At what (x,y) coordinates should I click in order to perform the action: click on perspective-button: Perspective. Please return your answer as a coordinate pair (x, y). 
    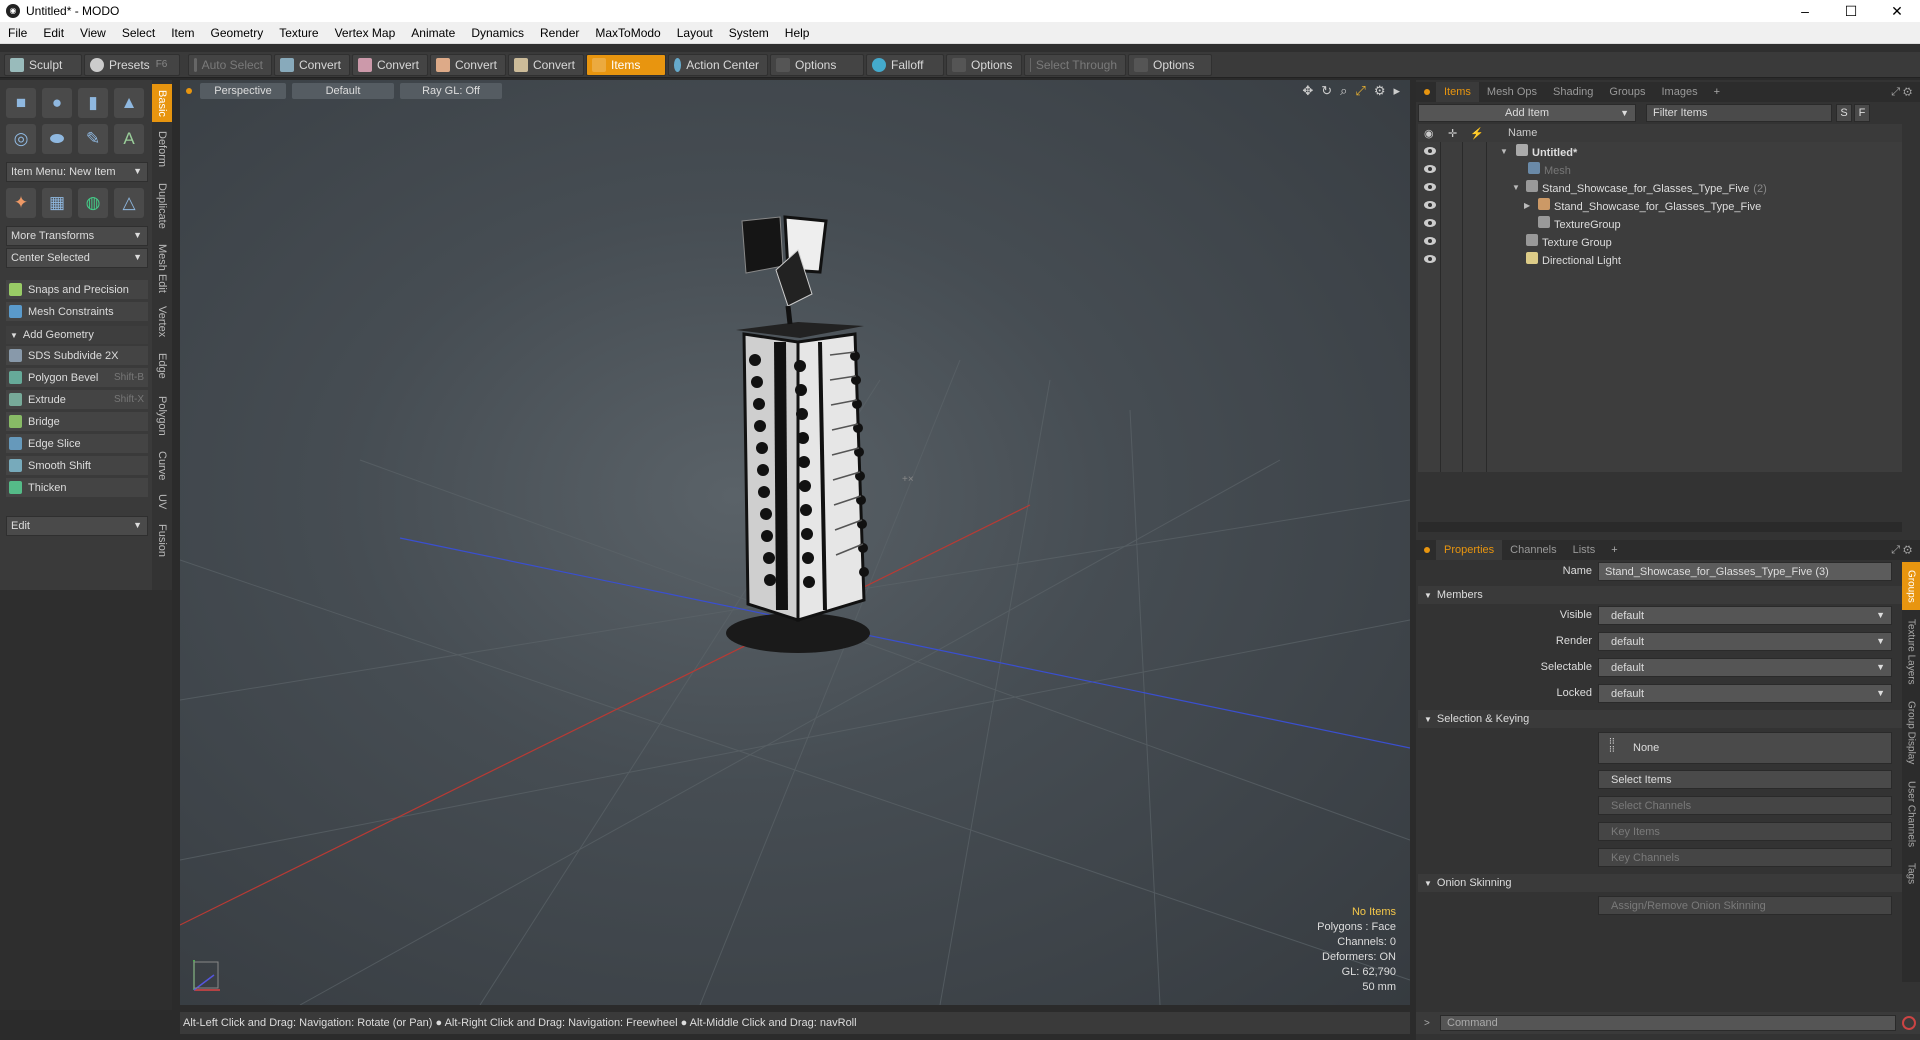
    Looking at the image, I should click on (243, 91).